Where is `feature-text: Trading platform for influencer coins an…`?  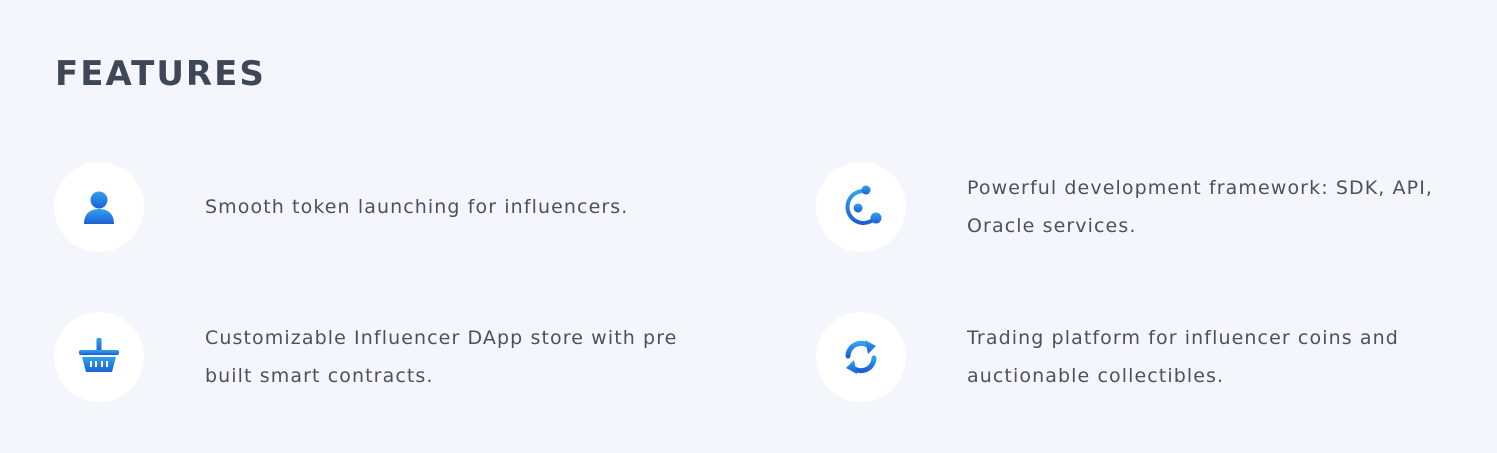 feature-text: Trading platform for influencer coins an… is located at coordinates (1183, 357).